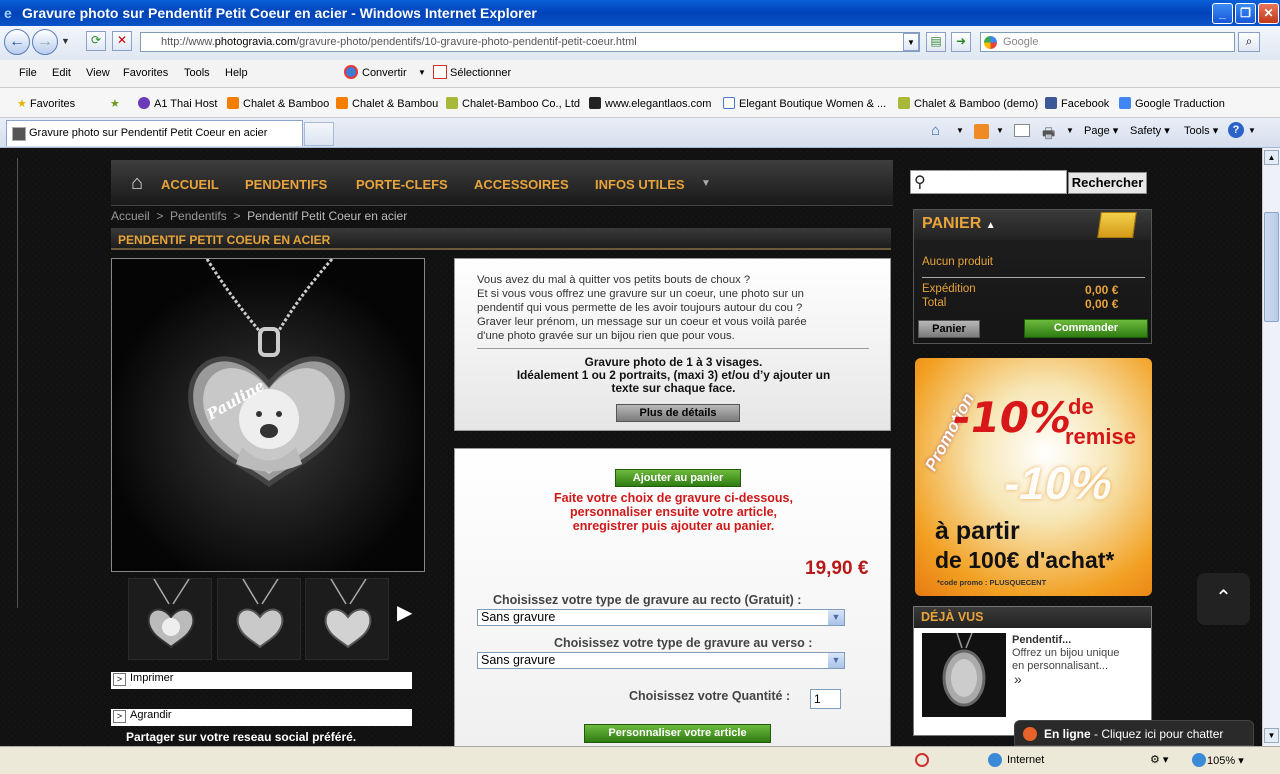 The image size is (1280, 774). What do you see at coordinates (1271, 735) in the screenshot?
I see `scroll-down-icon: ▼` at bounding box center [1271, 735].